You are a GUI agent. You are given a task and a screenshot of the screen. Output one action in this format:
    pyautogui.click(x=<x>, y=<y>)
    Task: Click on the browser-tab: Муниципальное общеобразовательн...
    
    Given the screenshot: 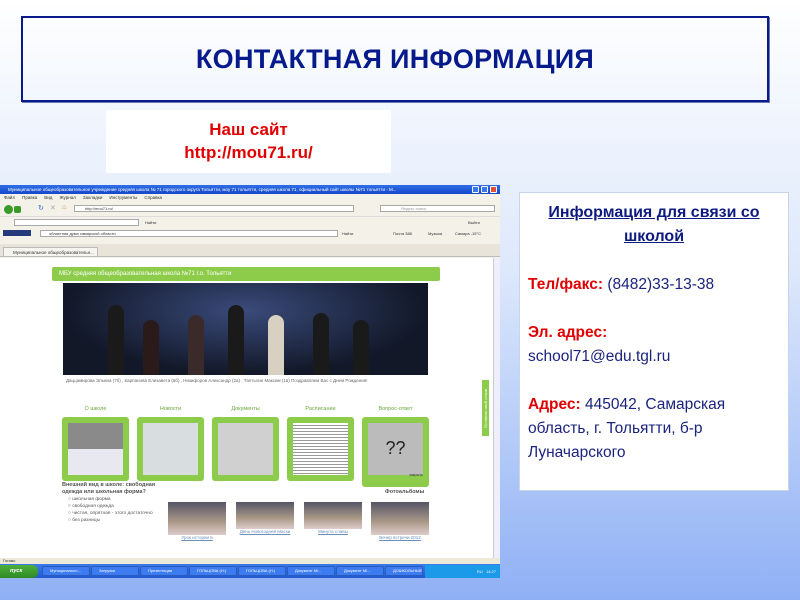 What is the action you would take?
    pyautogui.click(x=50, y=252)
    